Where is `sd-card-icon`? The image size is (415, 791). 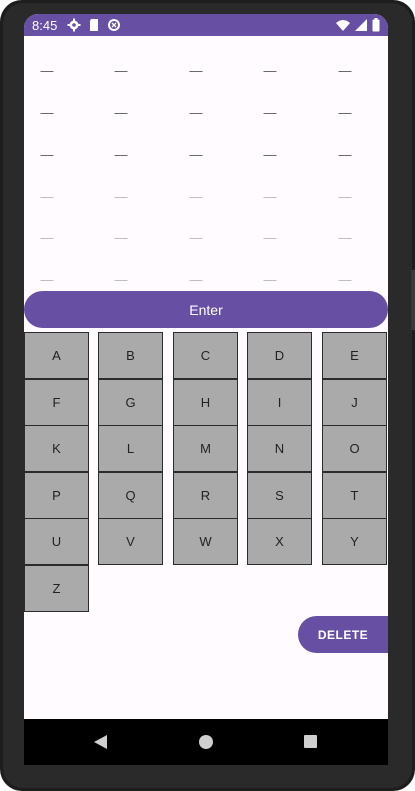
sd-card-icon is located at coordinates (94, 25).